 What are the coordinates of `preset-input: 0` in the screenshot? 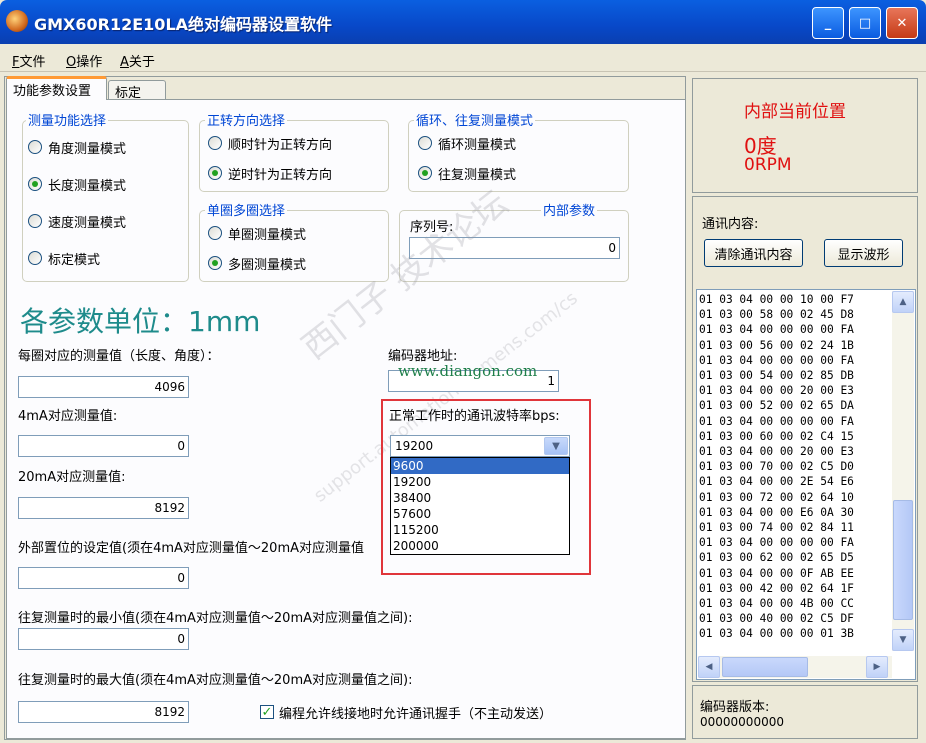 It's located at (103, 578).